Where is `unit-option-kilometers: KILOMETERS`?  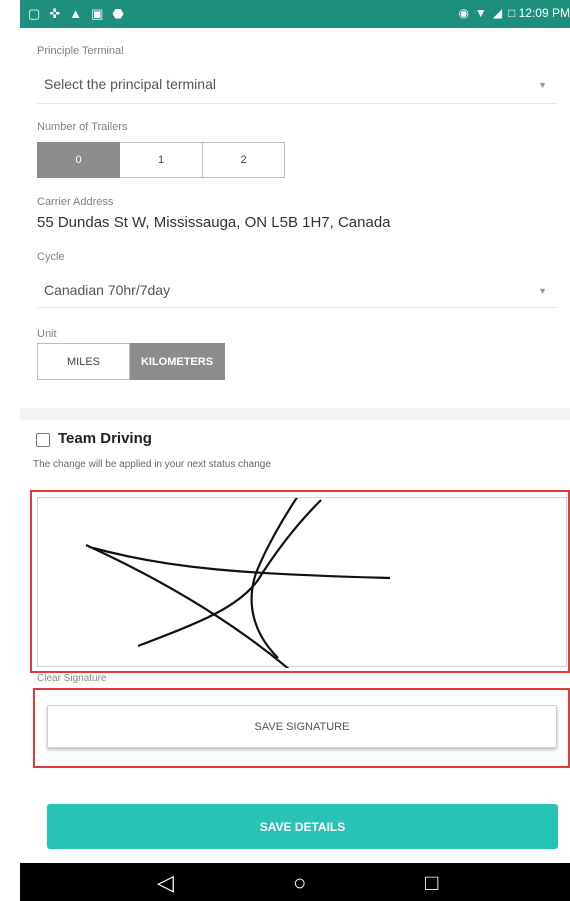
unit-option-kilometers: KILOMETERS is located at coordinates (177, 361).